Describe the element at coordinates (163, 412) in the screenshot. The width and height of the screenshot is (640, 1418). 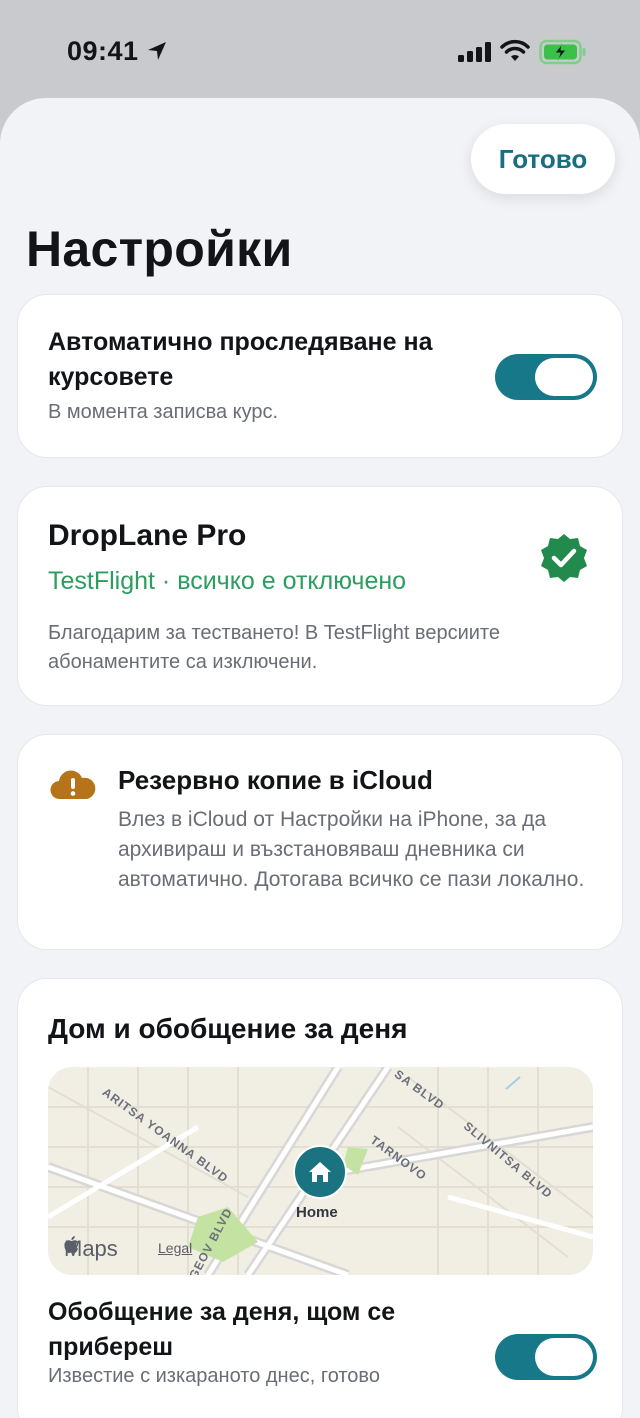
I see `auto-tracking-subtitle: В момента записва курс.` at that location.